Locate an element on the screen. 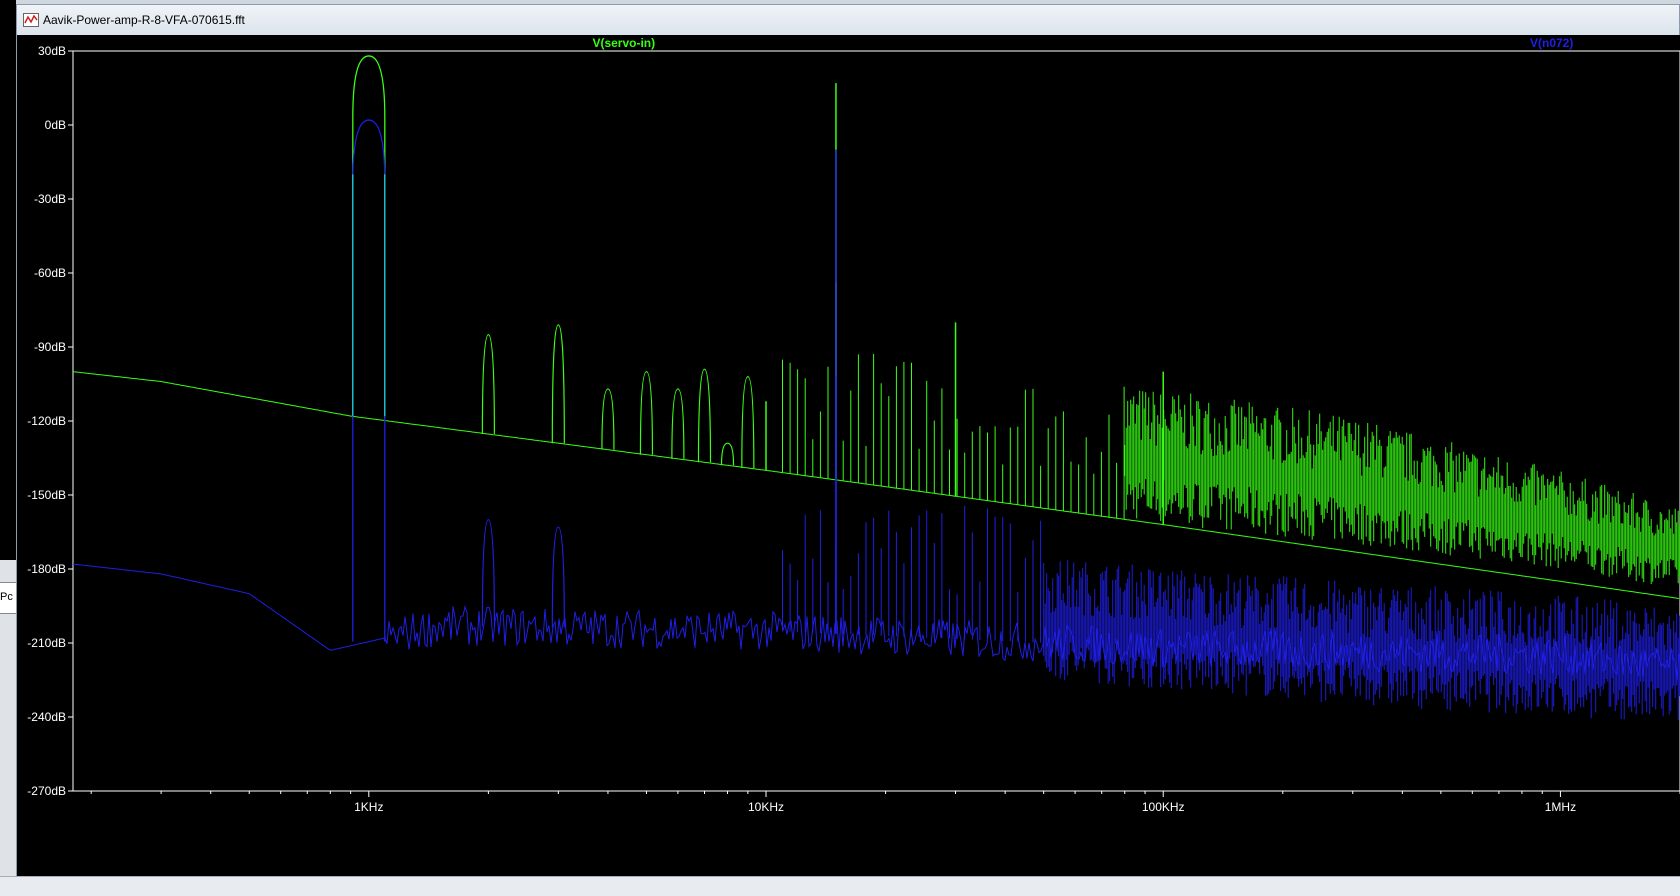 This screenshot has height=896, width=1680. series-servo-in-harmonic-comb is located at coordinates (953, 437).